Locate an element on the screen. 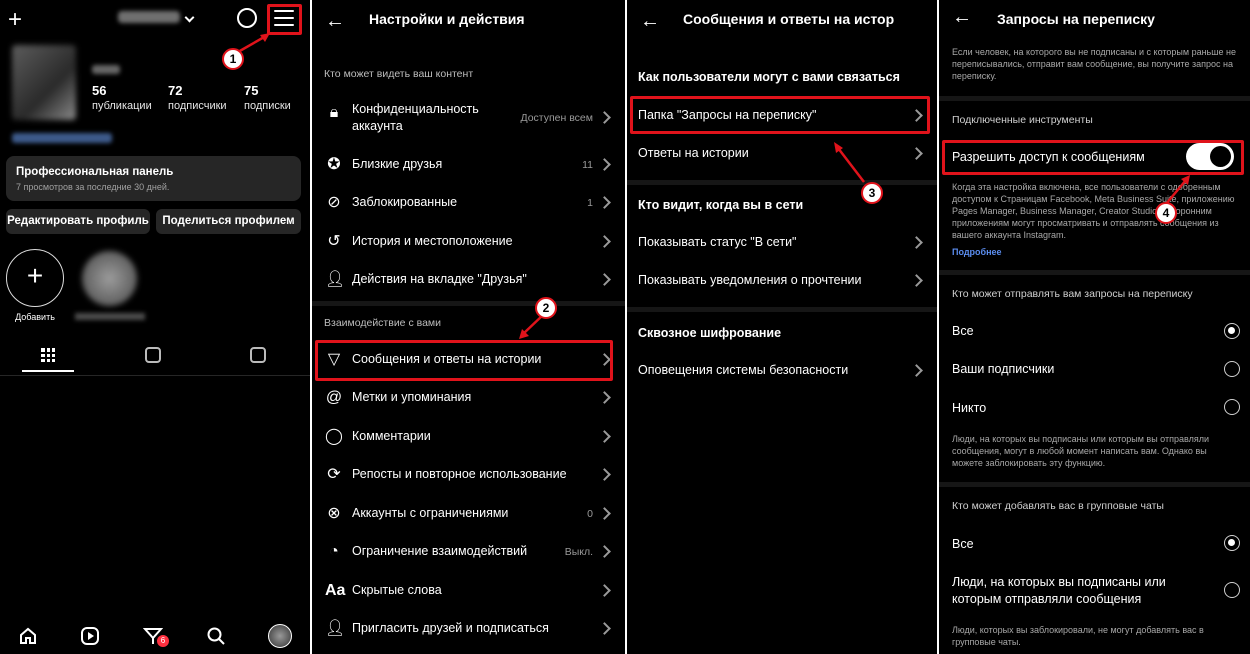 Image resolution: width=1250 pixels, height=654 pixels. threads-icon is located at coordinates (247, 18).